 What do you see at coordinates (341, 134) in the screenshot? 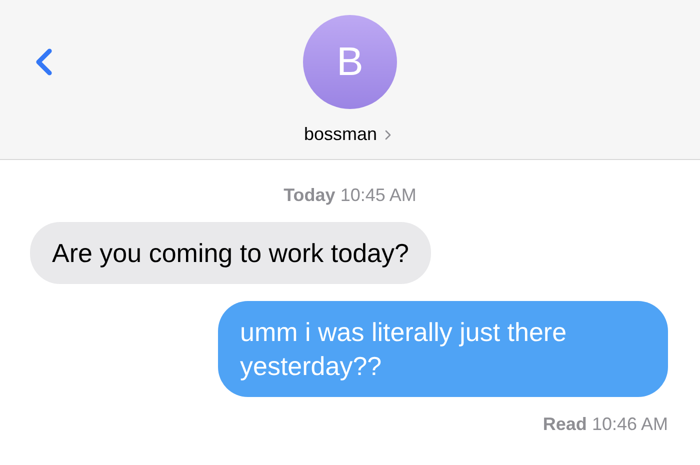
I see `contact-name: bossman` at bounding box center [341, 134].